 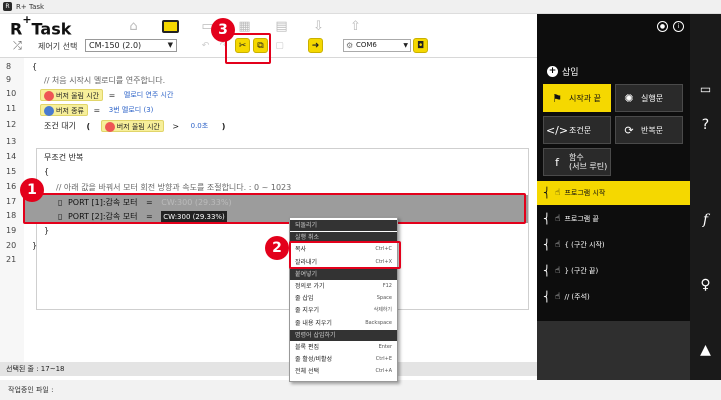 What do you see at coordinates (268, 109) in the screenshot?
I see `code-line: 11 버저 종류 = 3번 멜로디 (3)` at bounding box center [268, 109].